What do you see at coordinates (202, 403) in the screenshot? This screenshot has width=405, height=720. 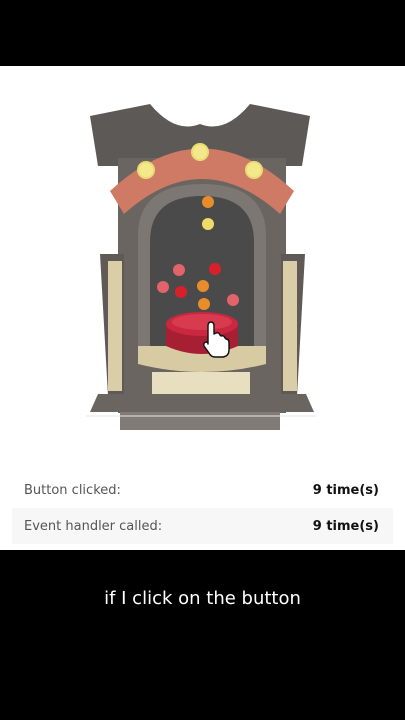 I see `machine-base` at bounding box center [202, 403].